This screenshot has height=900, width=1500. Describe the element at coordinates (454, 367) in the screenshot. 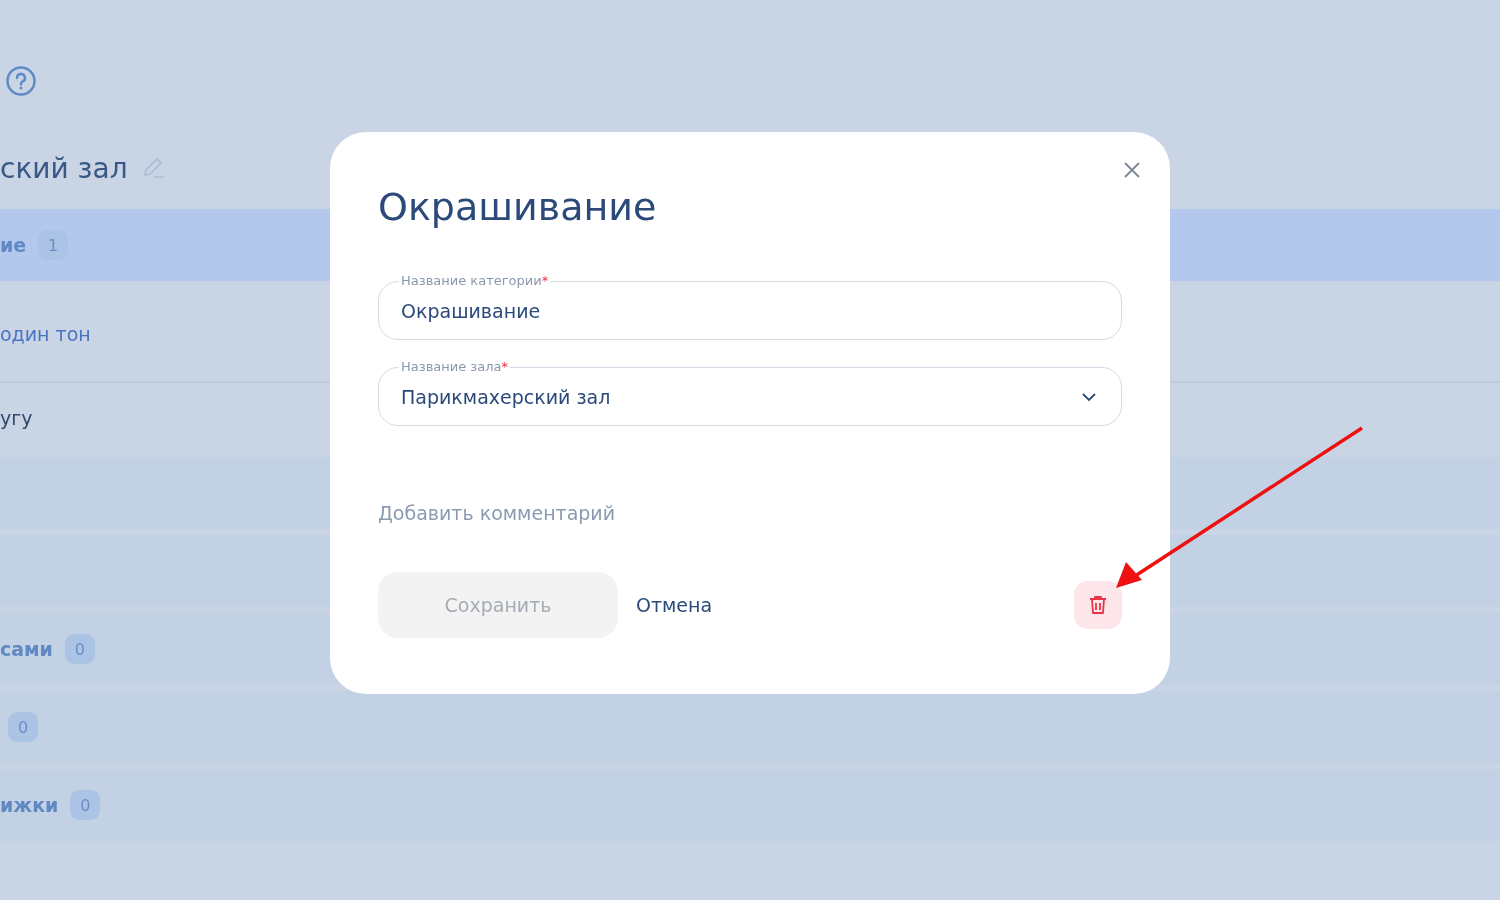

I see `field-label: Название зала*` at that location.